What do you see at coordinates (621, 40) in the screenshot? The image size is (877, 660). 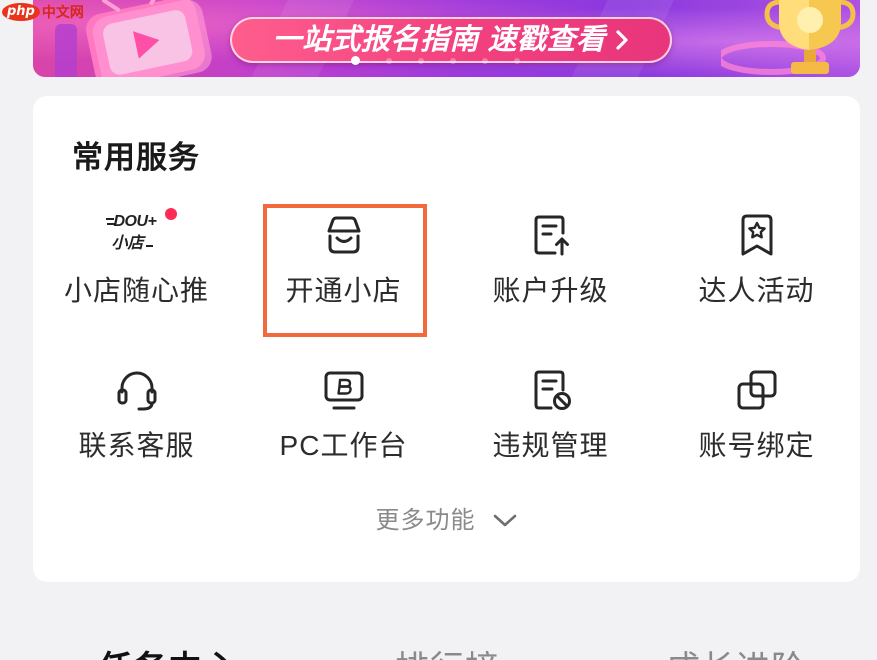 I see `chevron-right-icon` at bounding box center [621, 40].